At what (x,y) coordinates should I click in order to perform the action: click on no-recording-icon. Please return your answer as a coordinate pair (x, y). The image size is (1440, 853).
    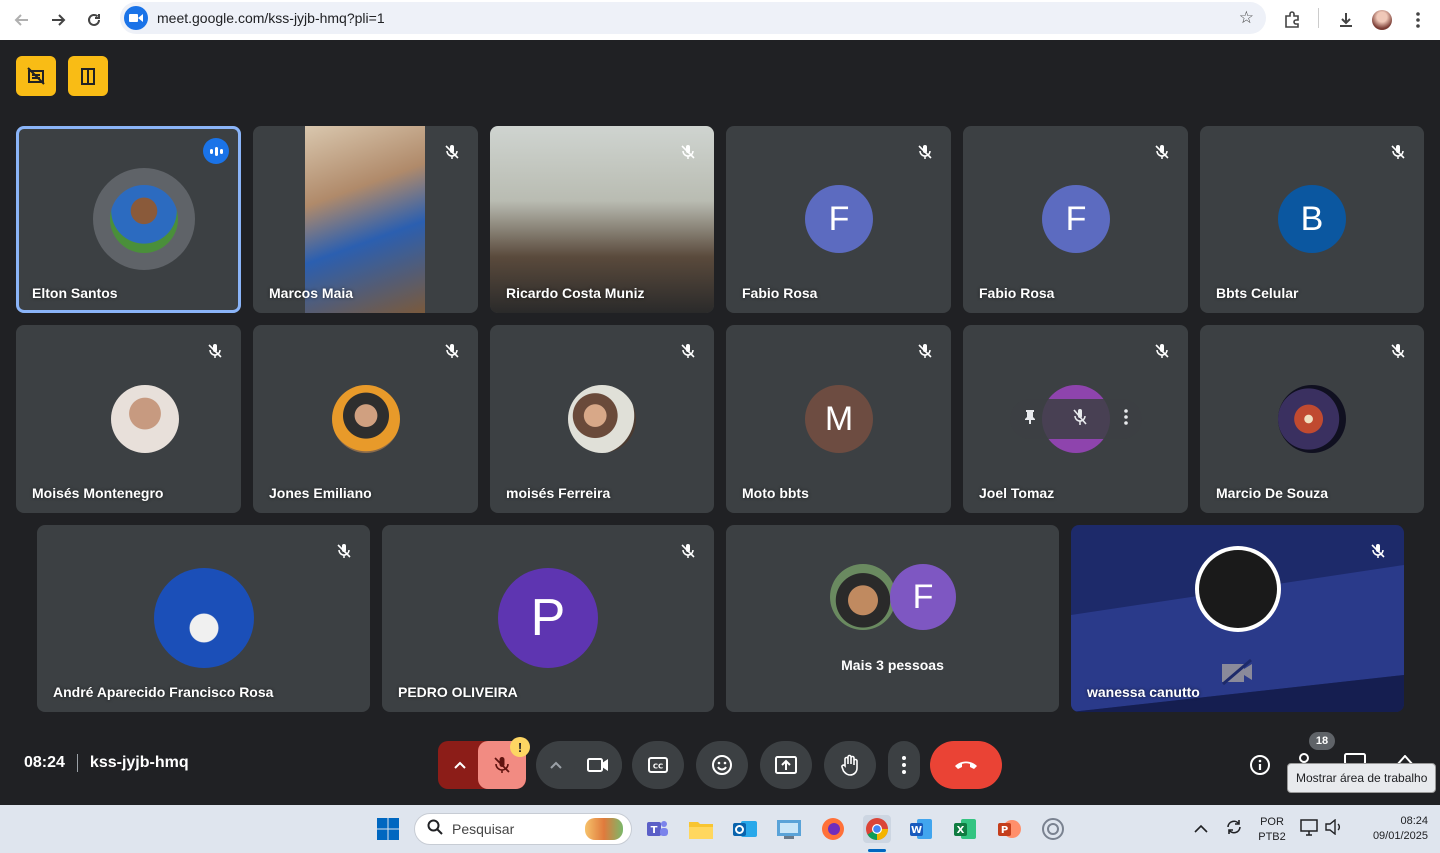
    Looking at the image, I should click on (36, 76).